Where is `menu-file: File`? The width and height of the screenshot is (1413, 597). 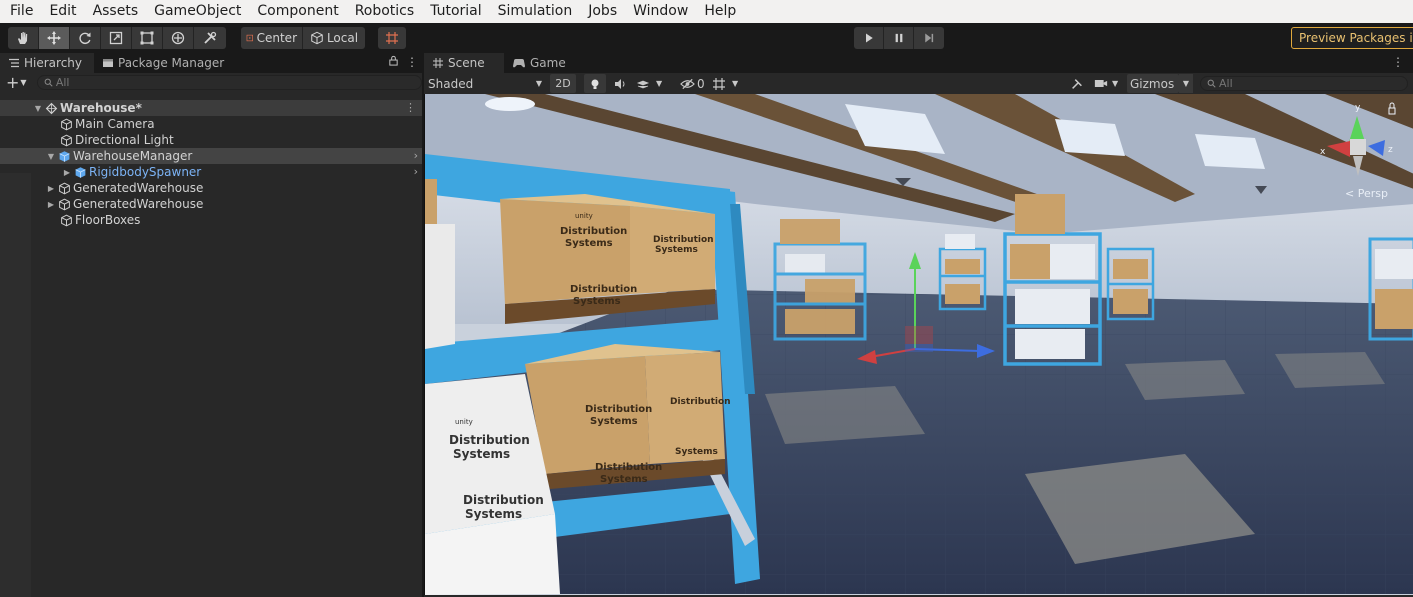 menu-file: File is located at coordinates (21, 11).